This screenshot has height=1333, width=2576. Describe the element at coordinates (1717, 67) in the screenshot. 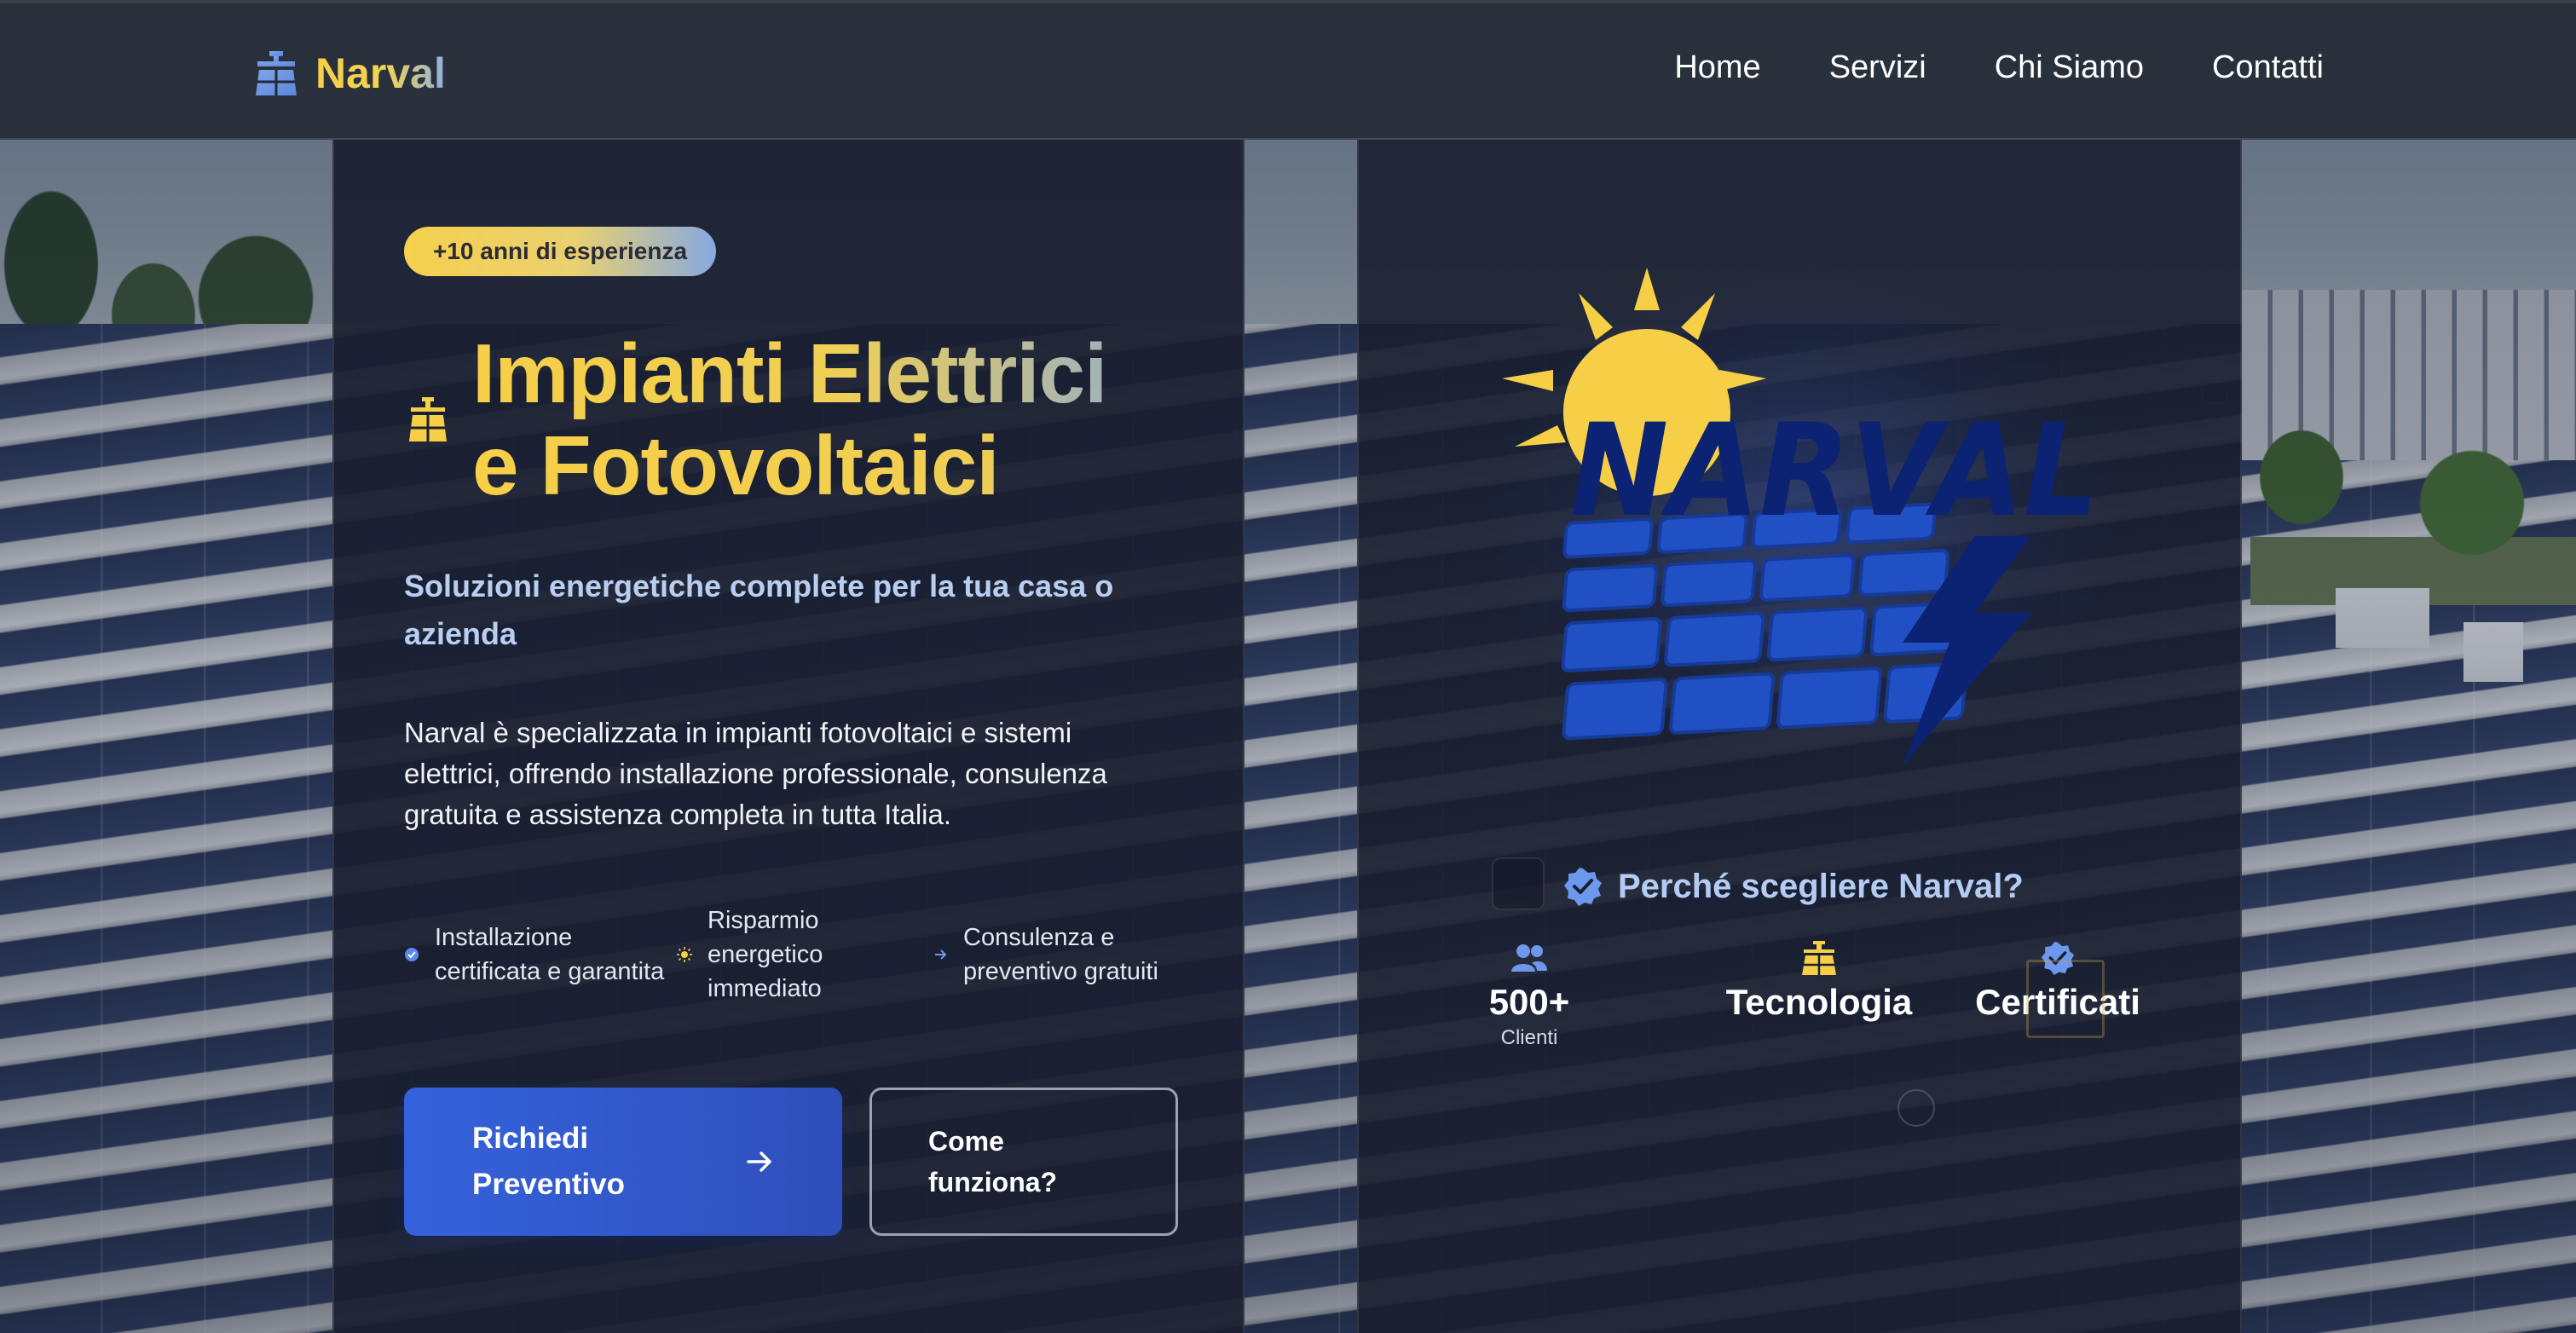

I see `nav-link-home: Home` at that location.